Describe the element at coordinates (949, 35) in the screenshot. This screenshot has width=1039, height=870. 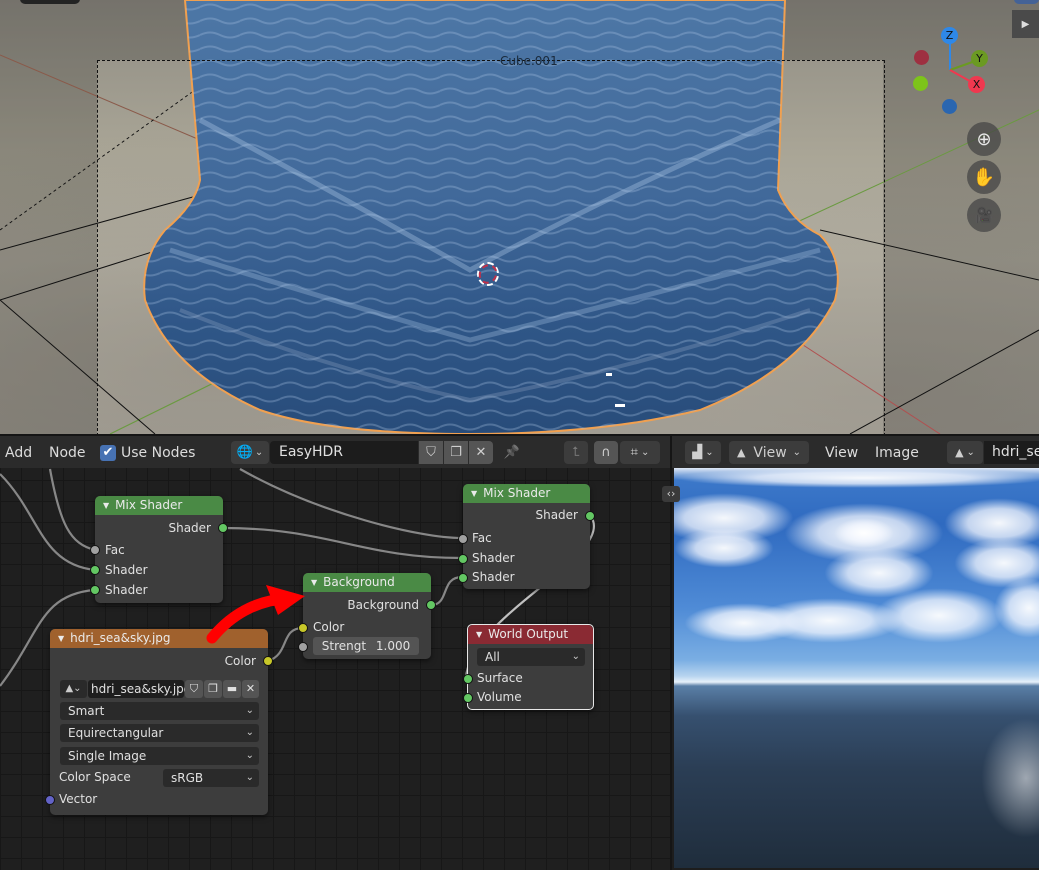
I see `gizmo-z-axis: Z` at that location.